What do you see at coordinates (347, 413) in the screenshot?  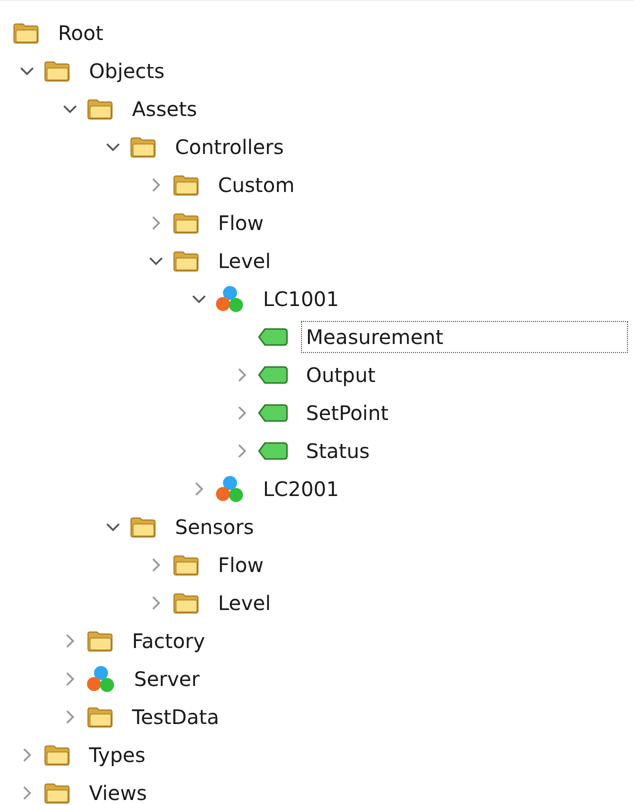 I see `tree-item: SetPoint` at bounding box center [347, 413].